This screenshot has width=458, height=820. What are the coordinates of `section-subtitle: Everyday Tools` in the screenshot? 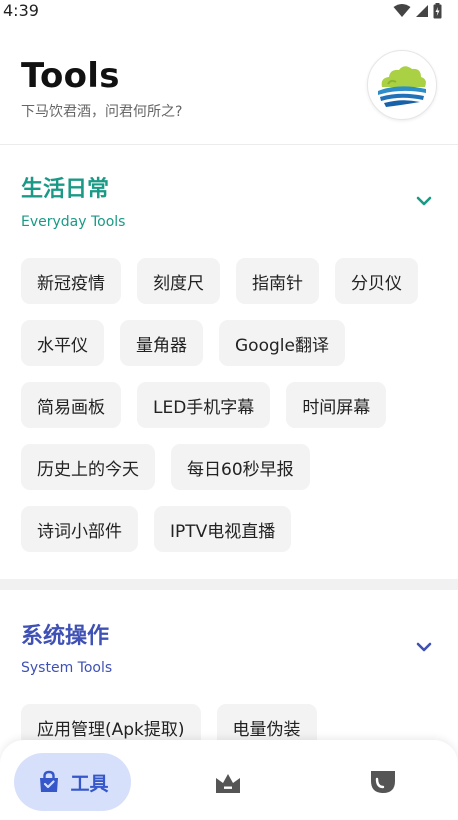 It's located at (73, 222).